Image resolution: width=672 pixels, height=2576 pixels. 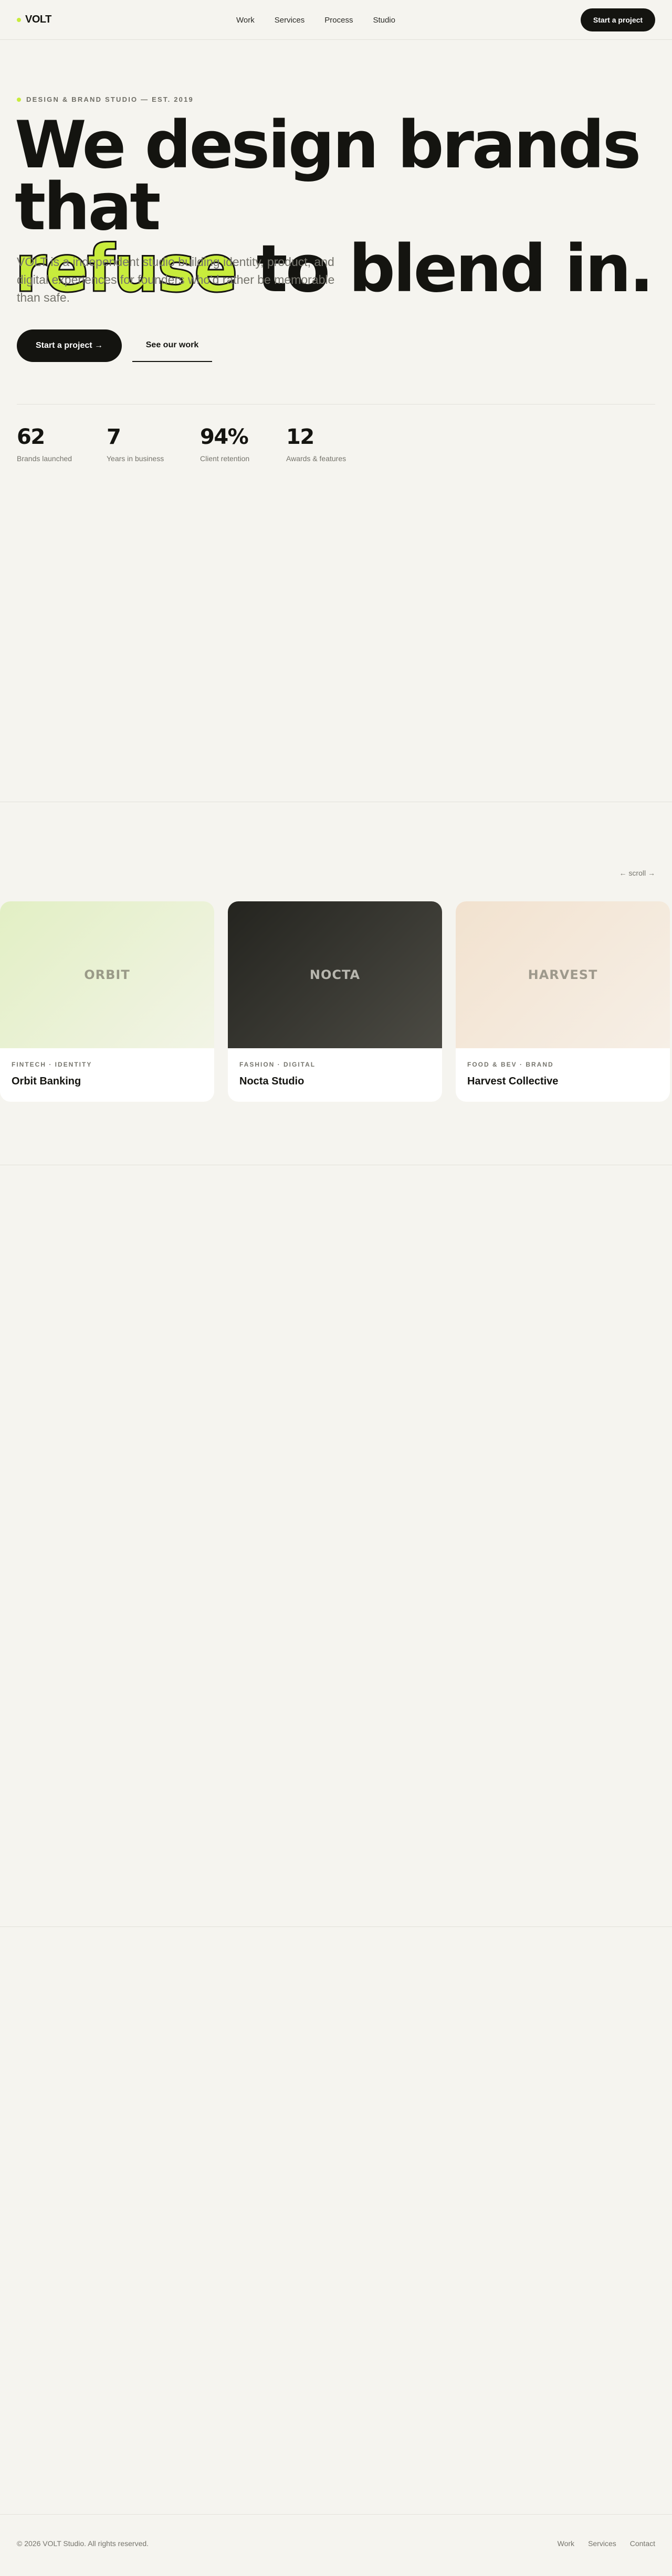 I want to click on nav-links: Work Services Process Studio, so click(x=315, y=20).